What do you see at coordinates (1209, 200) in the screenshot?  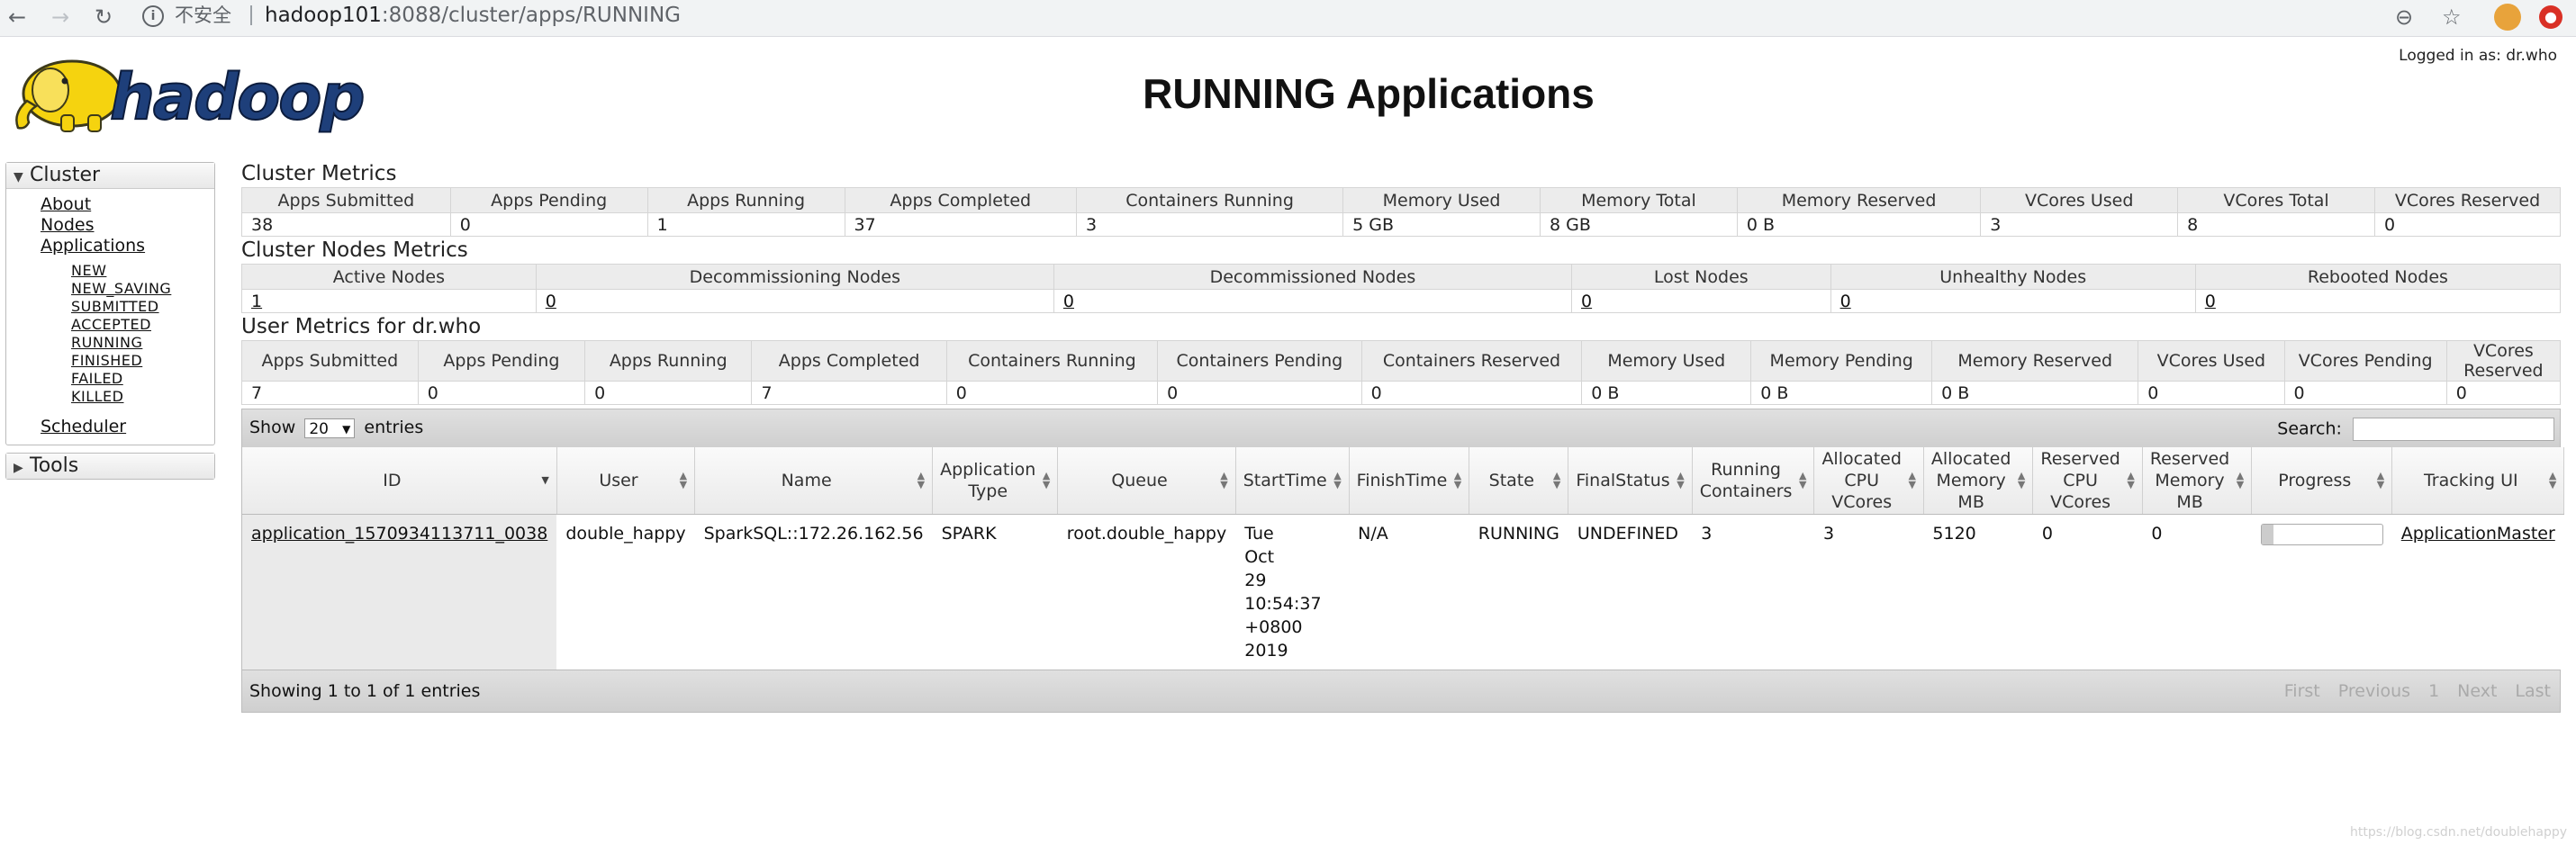 I see `cluster-metrics-header-containers-running: Containers Running` at bounding box center [1209, 200].